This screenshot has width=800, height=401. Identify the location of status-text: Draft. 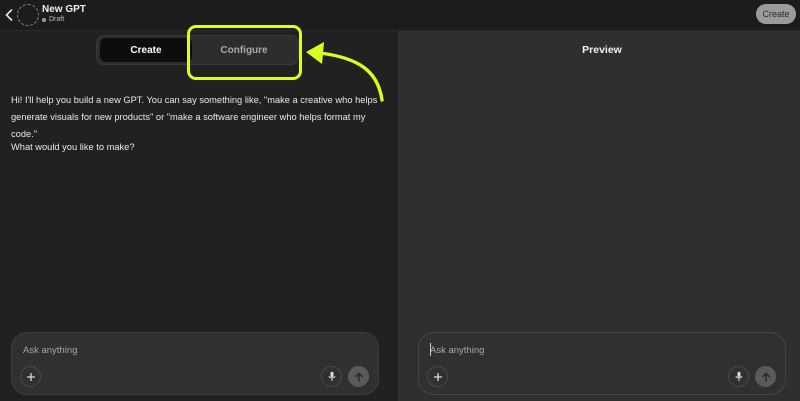
(57, 19).